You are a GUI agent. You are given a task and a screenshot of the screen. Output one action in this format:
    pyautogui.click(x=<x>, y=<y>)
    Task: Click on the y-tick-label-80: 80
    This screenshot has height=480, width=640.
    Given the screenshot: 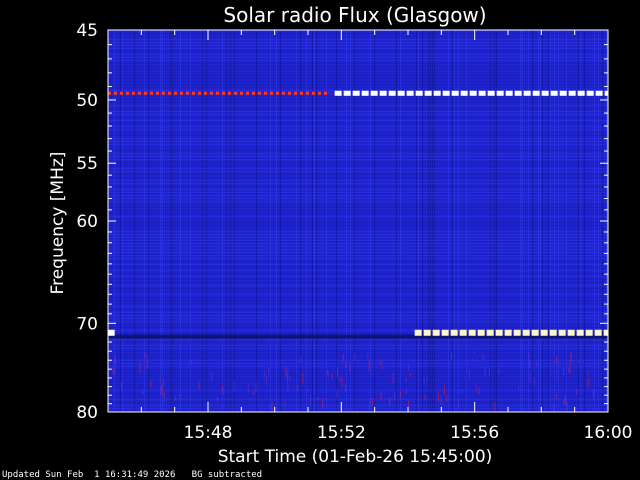 What is the action you would take?
    pyautogui.click(x=87, y=413)
    